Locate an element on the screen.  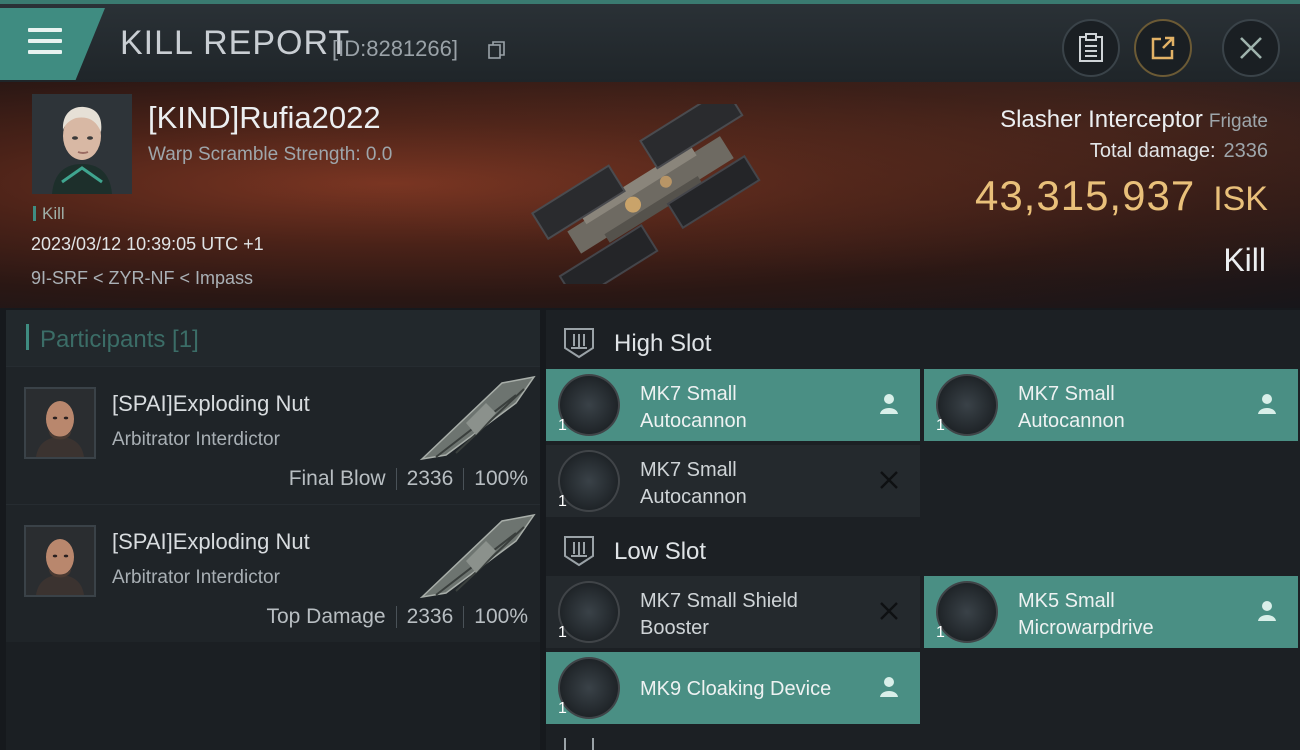
module-name: MK9 Cloaking Device is located at coordinates (736, 689).